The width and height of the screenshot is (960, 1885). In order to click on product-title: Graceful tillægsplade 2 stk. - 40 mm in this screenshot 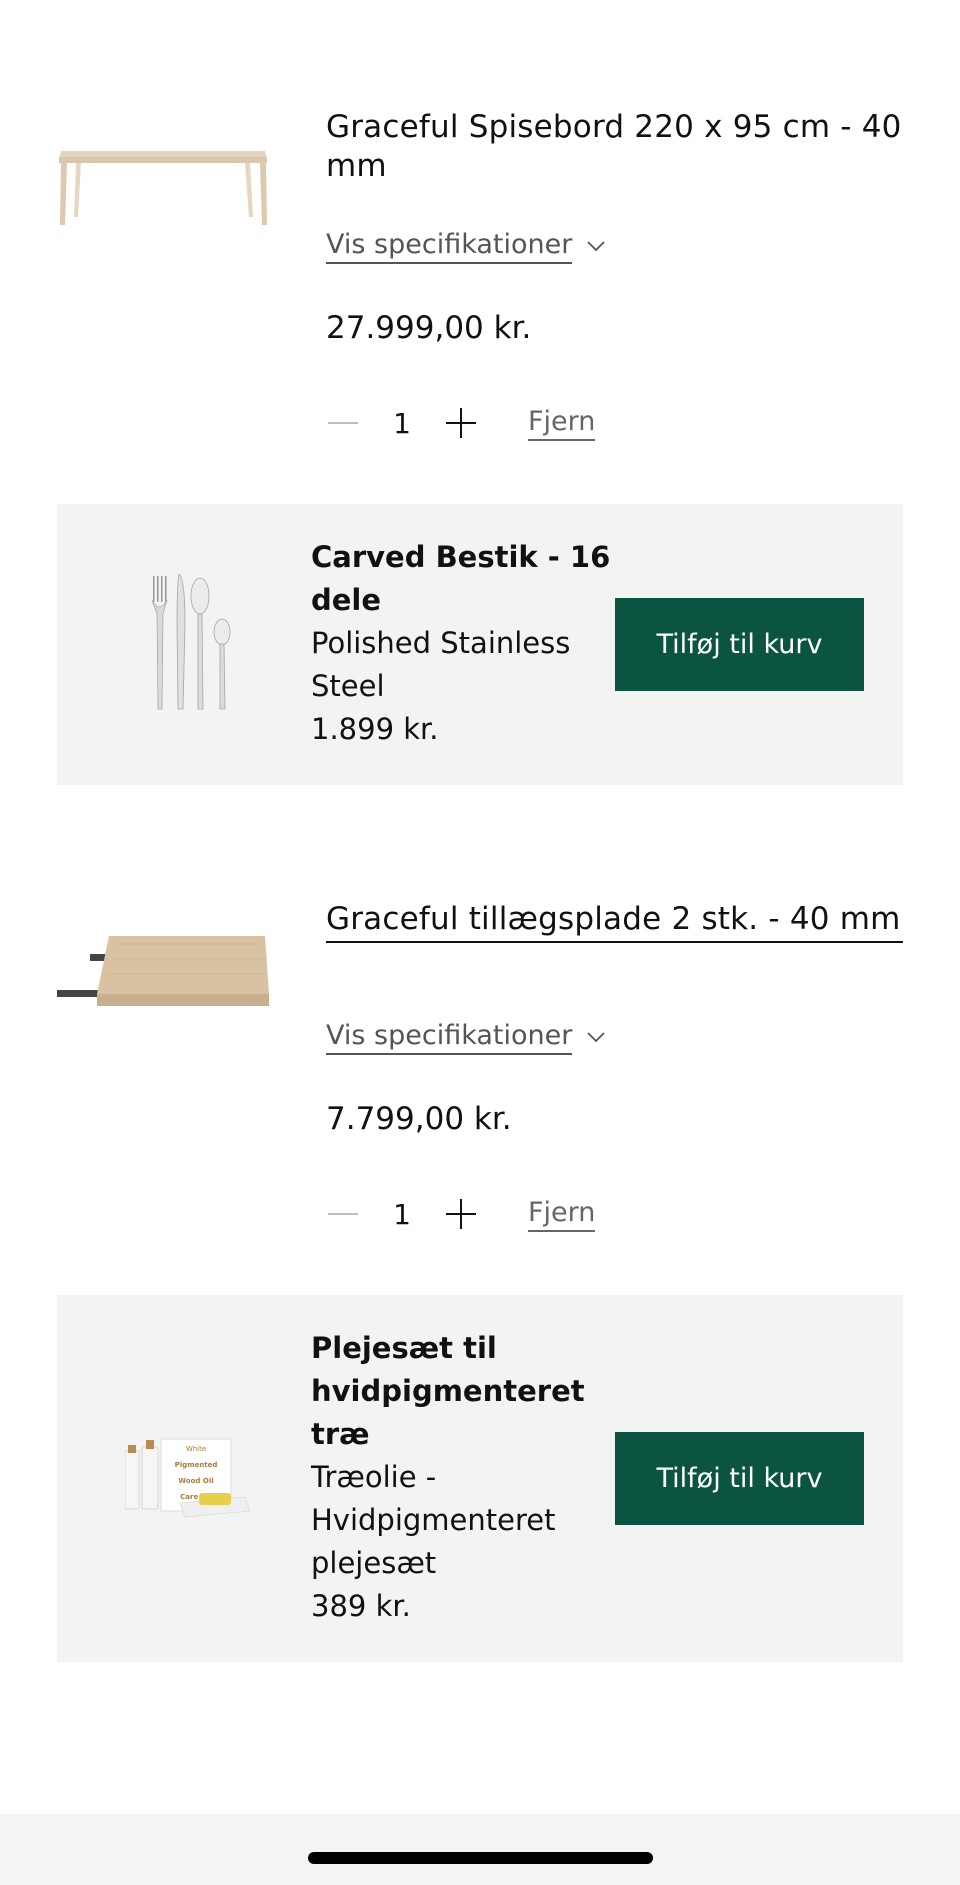, I will do `click(614, 921)`.